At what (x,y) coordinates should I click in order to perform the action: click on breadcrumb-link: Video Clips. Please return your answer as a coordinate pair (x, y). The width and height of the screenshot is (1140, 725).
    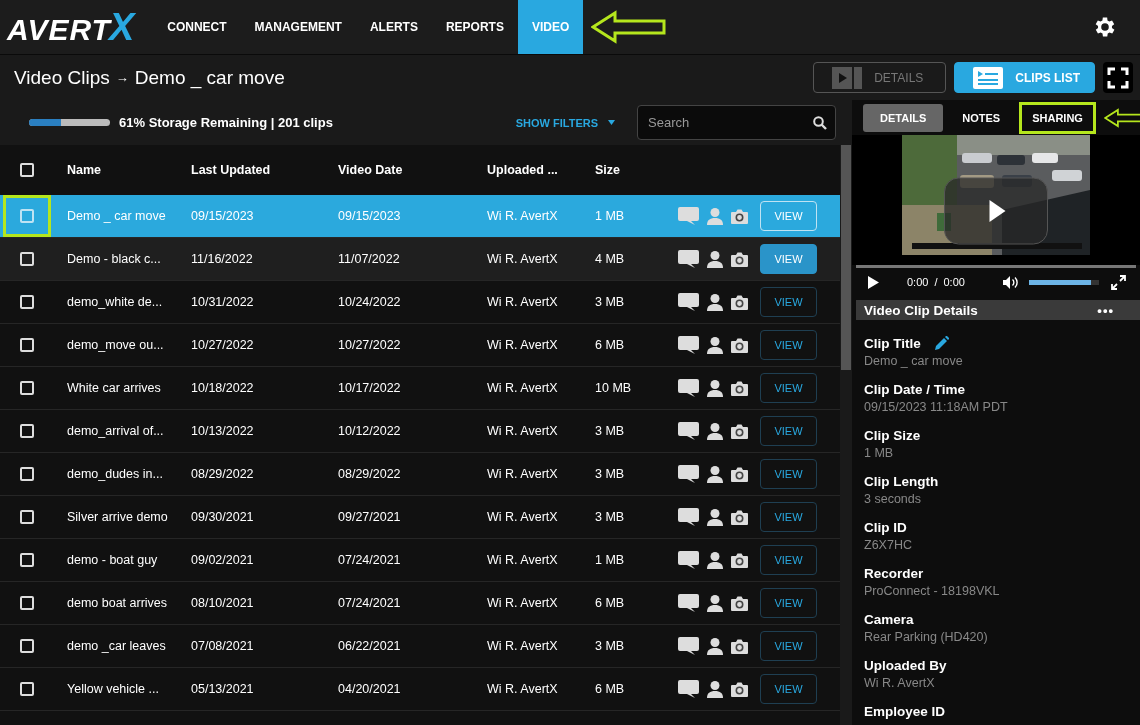
    Looking at the image, I should click on (62, 77).